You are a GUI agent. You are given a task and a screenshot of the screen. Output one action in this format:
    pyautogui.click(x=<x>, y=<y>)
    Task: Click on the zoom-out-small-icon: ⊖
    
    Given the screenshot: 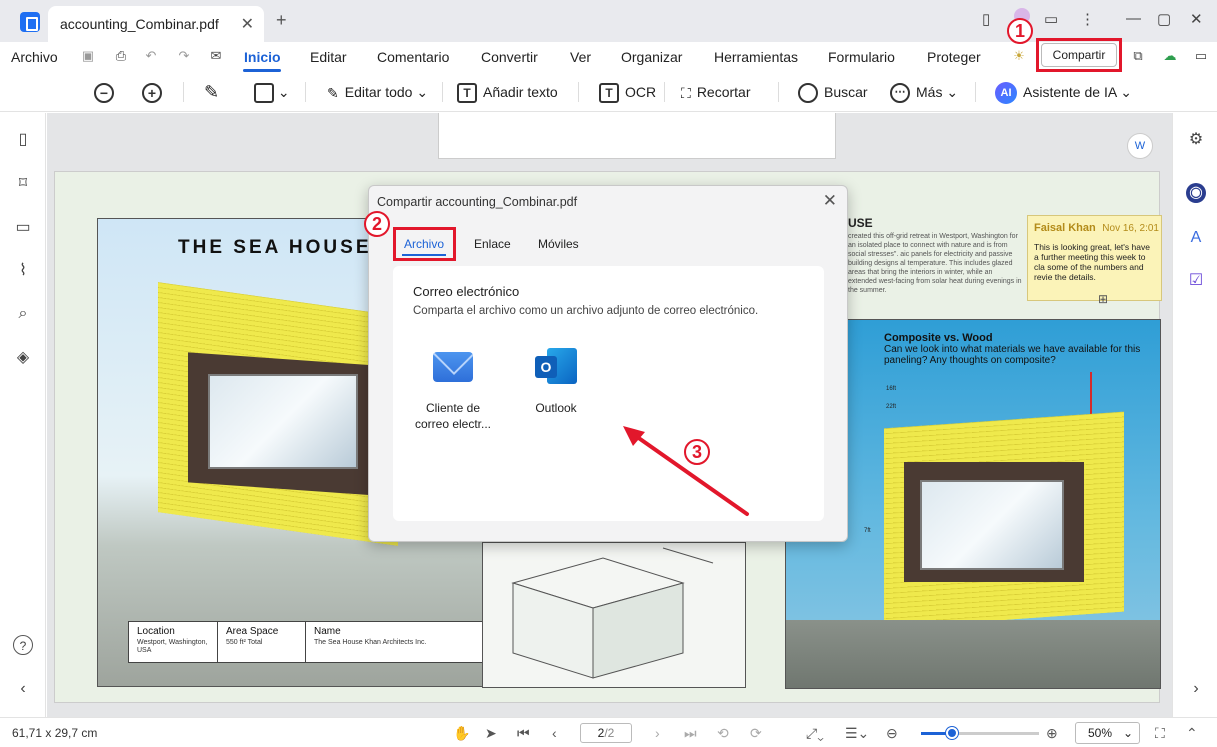 What is the action you would take?
    pyautogui.click(x=892, y=733)
    